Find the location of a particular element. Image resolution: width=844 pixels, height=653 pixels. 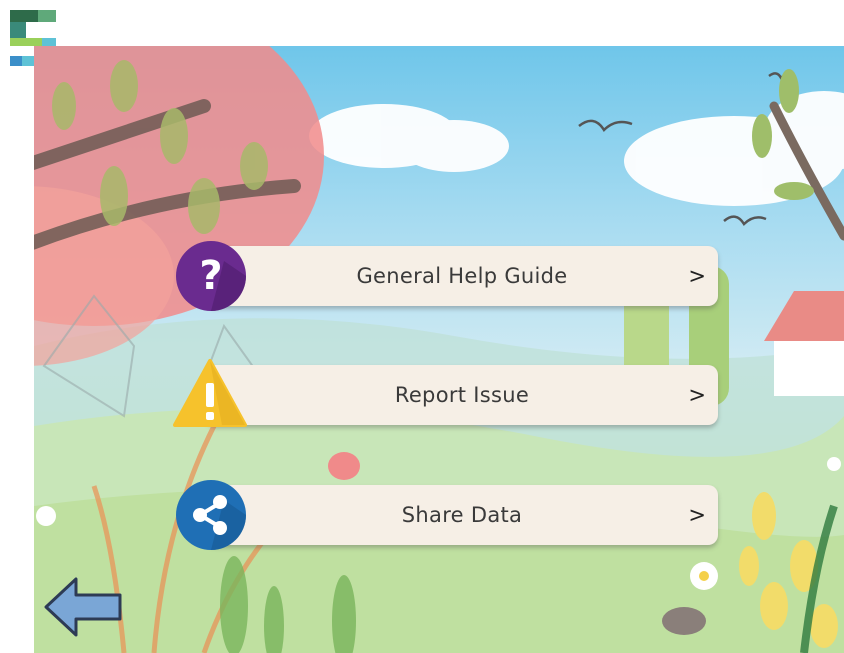

general-help-guide-button: General Help Guide > is located at coordinates (462, 276).